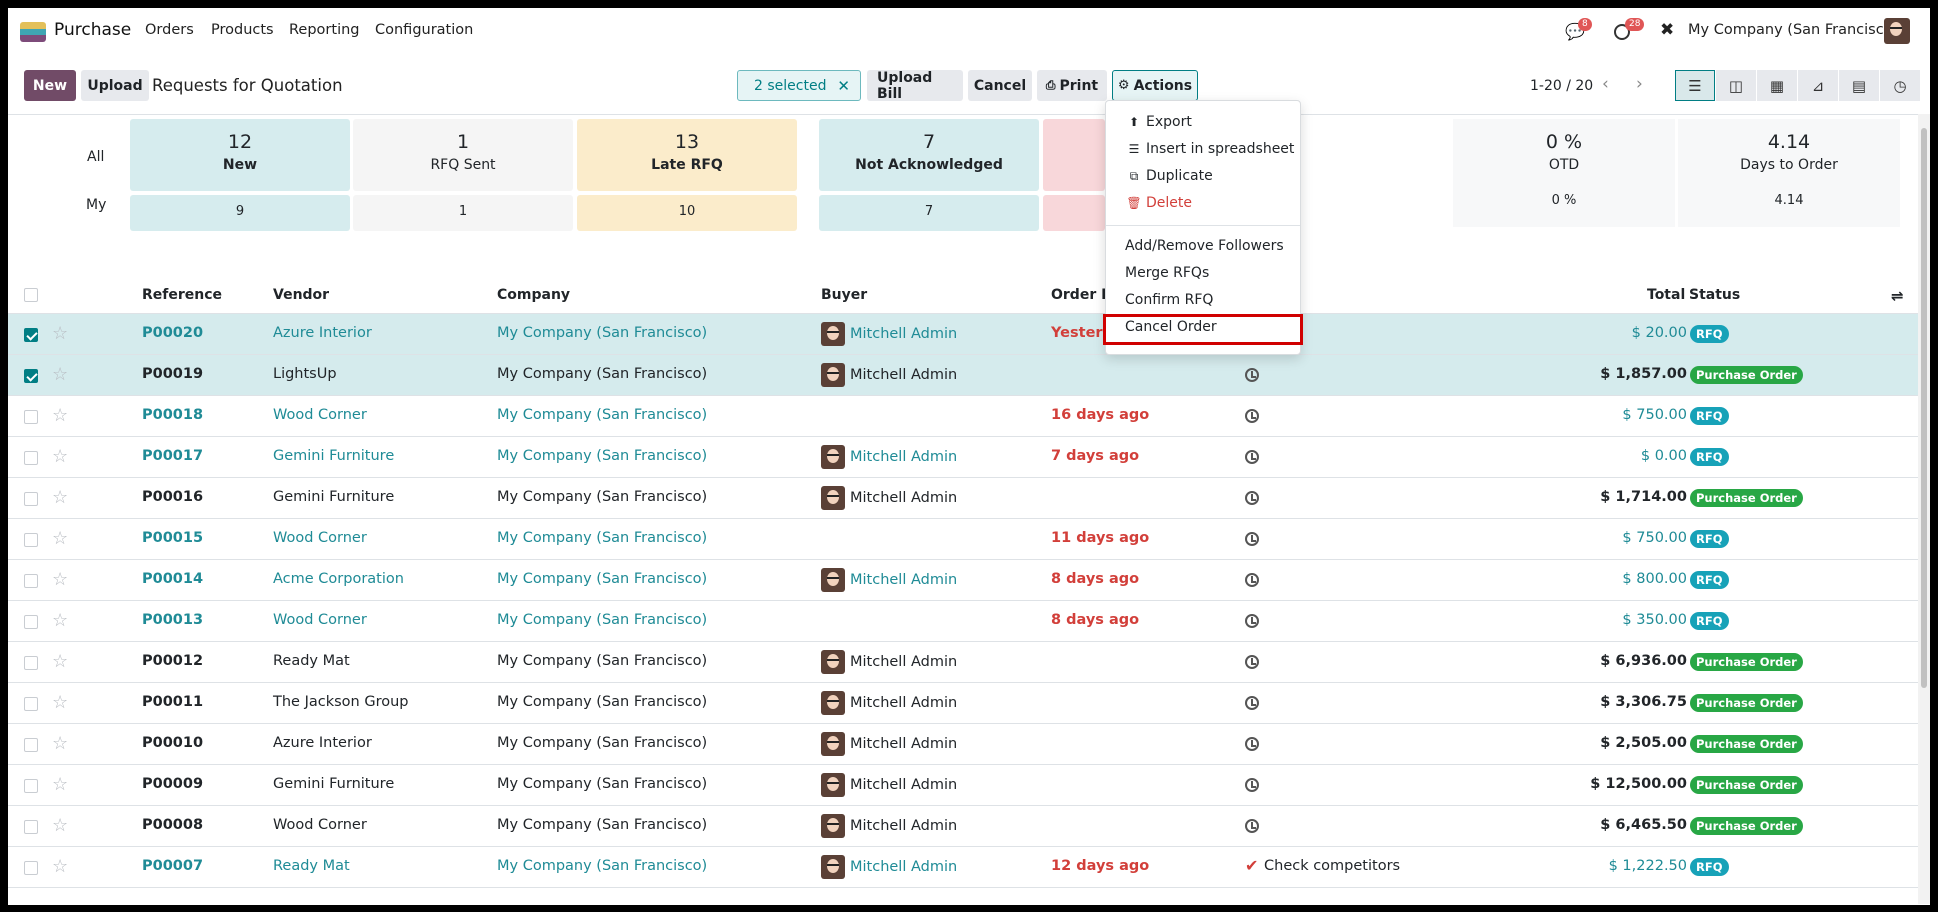 This screenshot has width=1938, height=912. What do you see at coordinates (1666, 295) in the screenshot?
I see `col-total: Total` at bounding box center [1666, 295].